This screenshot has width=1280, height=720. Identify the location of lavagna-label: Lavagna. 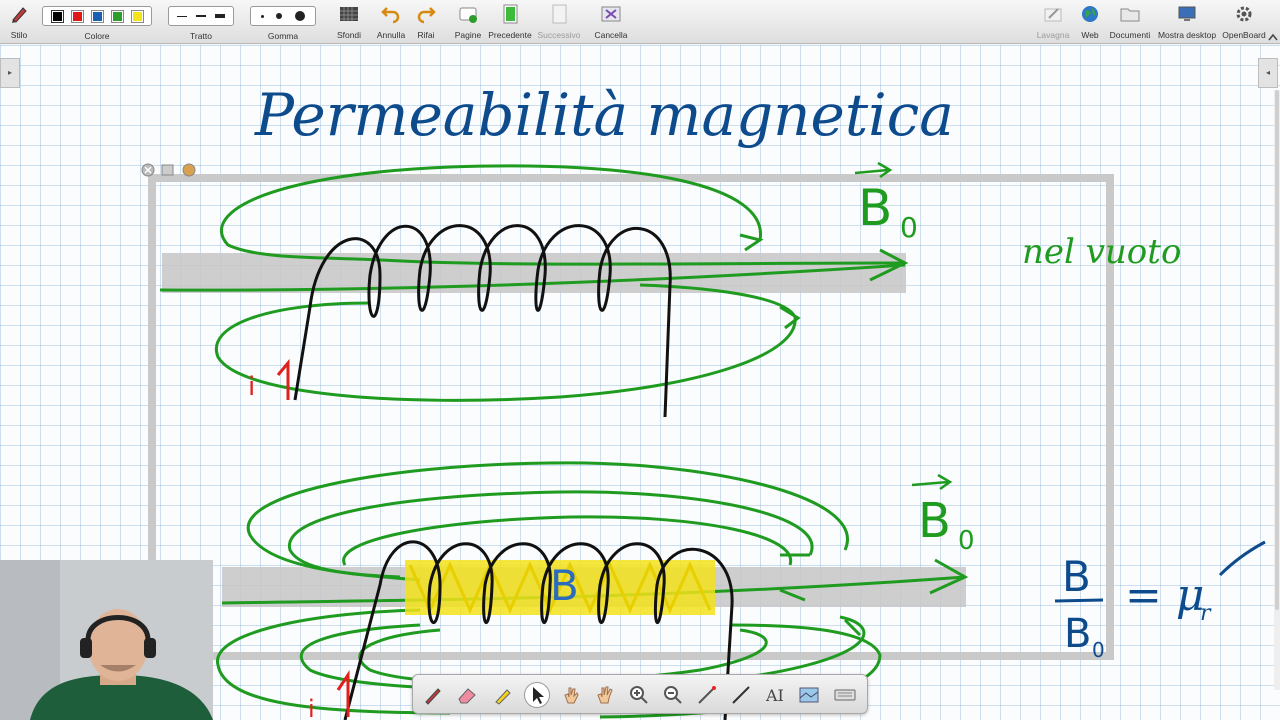
(1053, 35).